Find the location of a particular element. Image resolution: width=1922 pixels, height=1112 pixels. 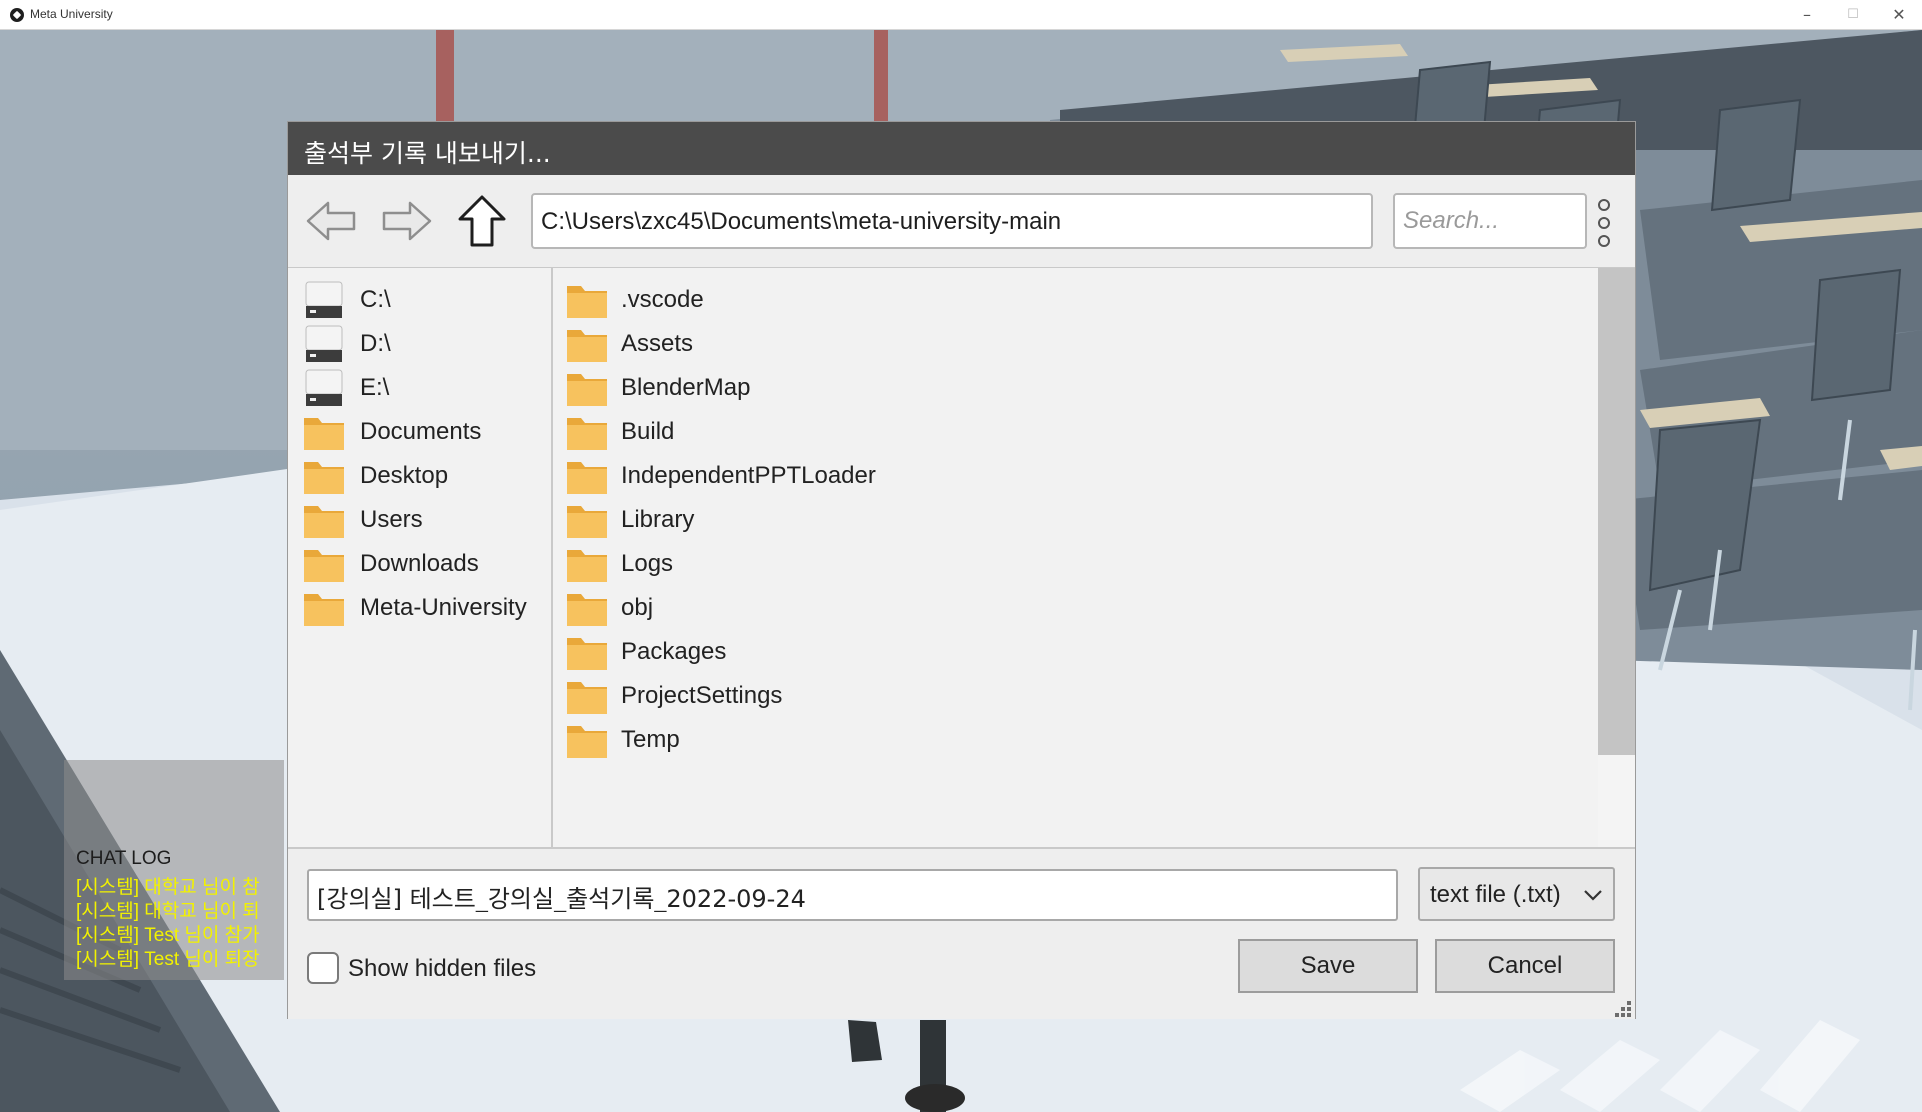

filetype-dropdown: text file (.txt) is located at coordinates (1516, 894).